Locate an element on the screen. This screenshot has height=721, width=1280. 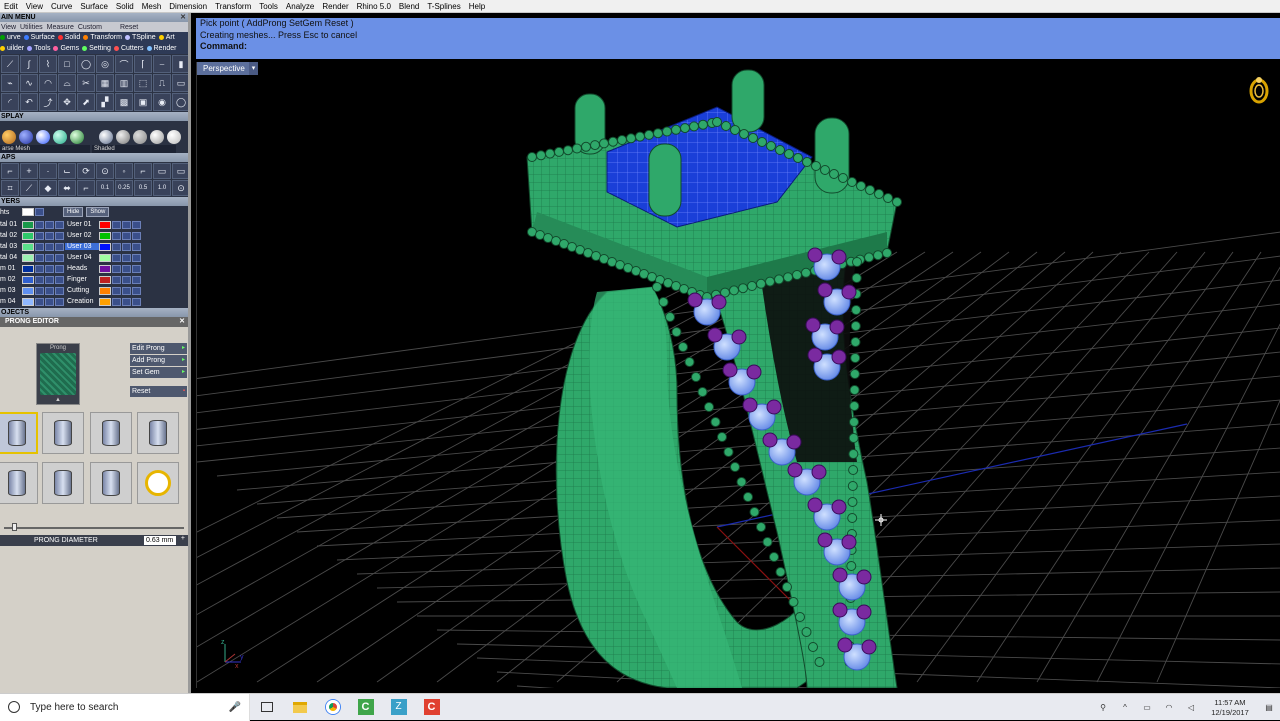
menu-solid: Solid is located at coordinates (125, 6).